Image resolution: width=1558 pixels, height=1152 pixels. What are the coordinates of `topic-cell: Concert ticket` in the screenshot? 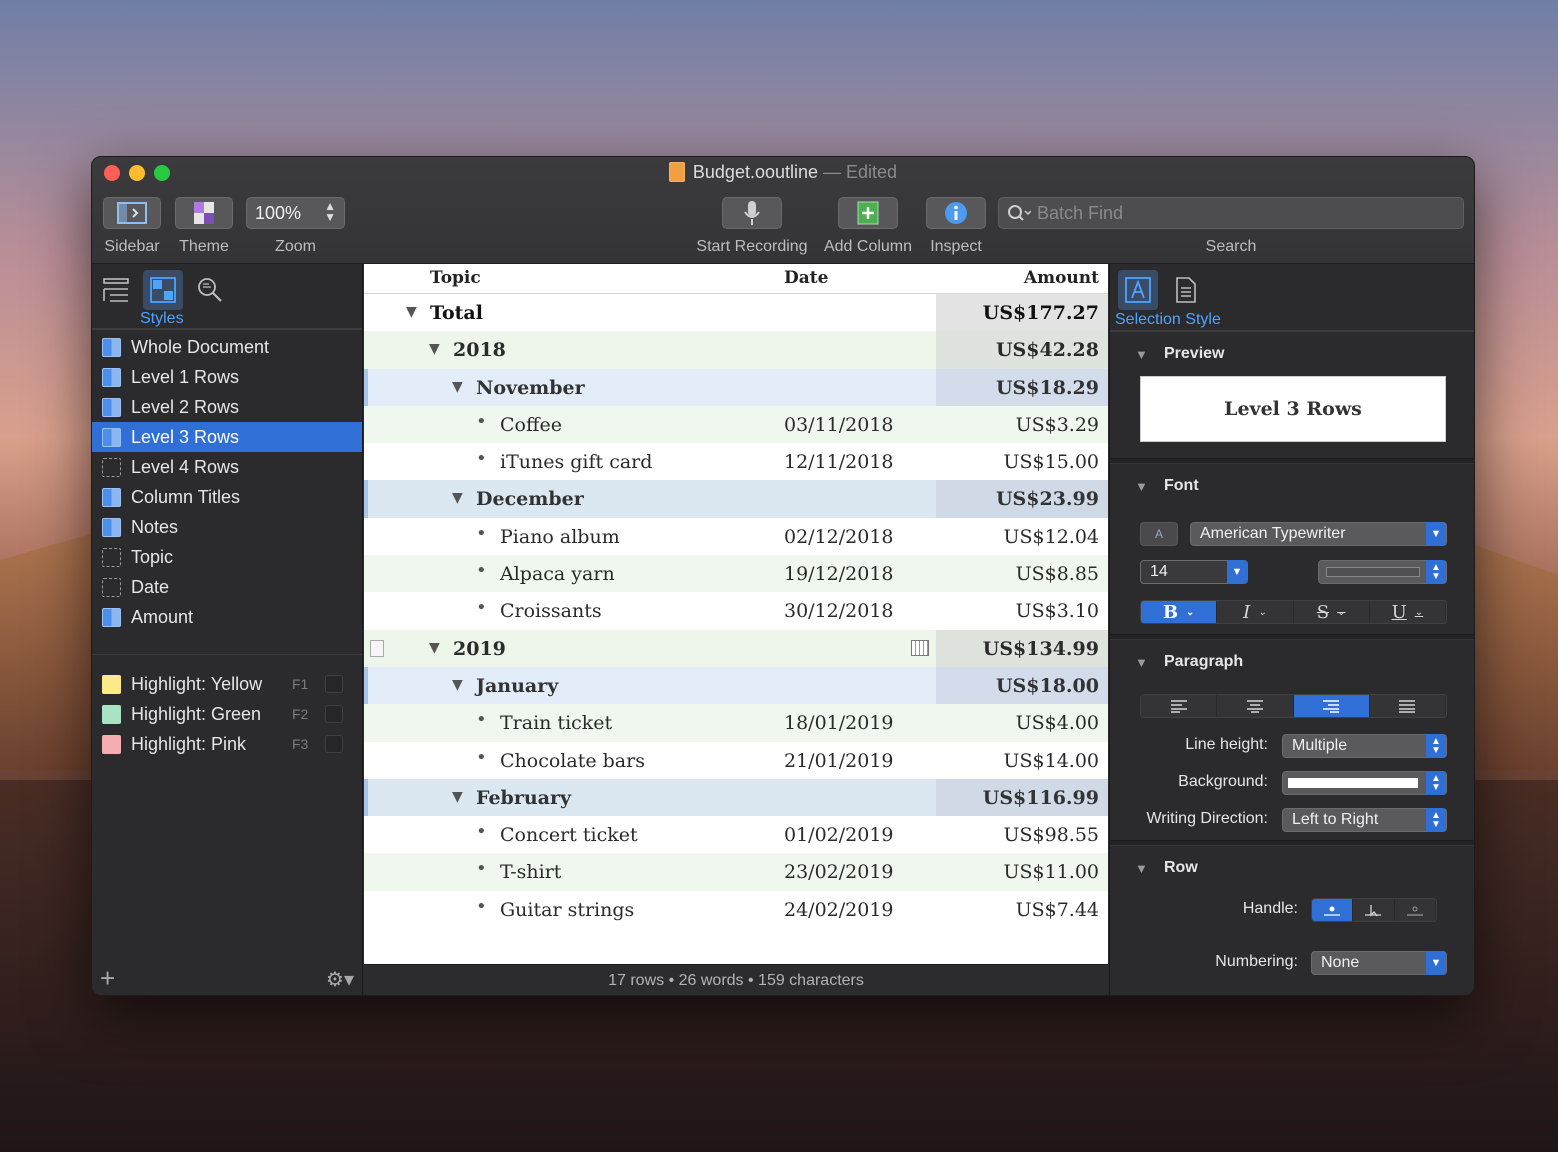 It's located at (569, 835).